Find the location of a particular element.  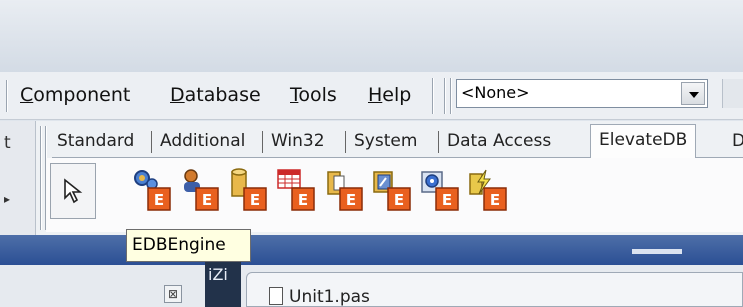

ide-title-bar is located at coordinates (371, 250).